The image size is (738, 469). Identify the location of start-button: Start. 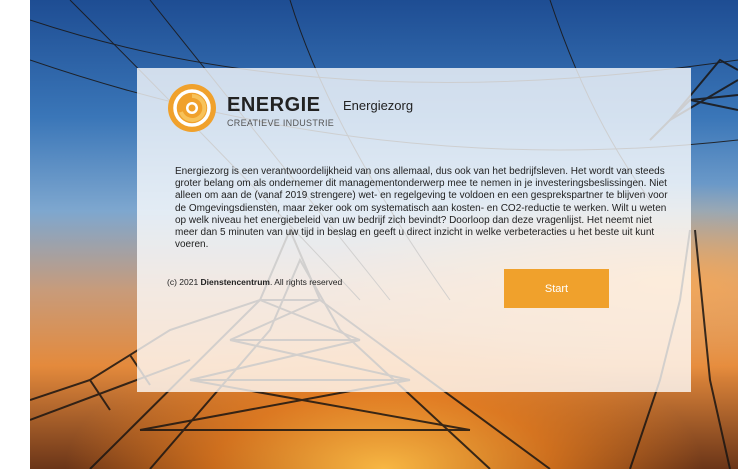
(556, 288).